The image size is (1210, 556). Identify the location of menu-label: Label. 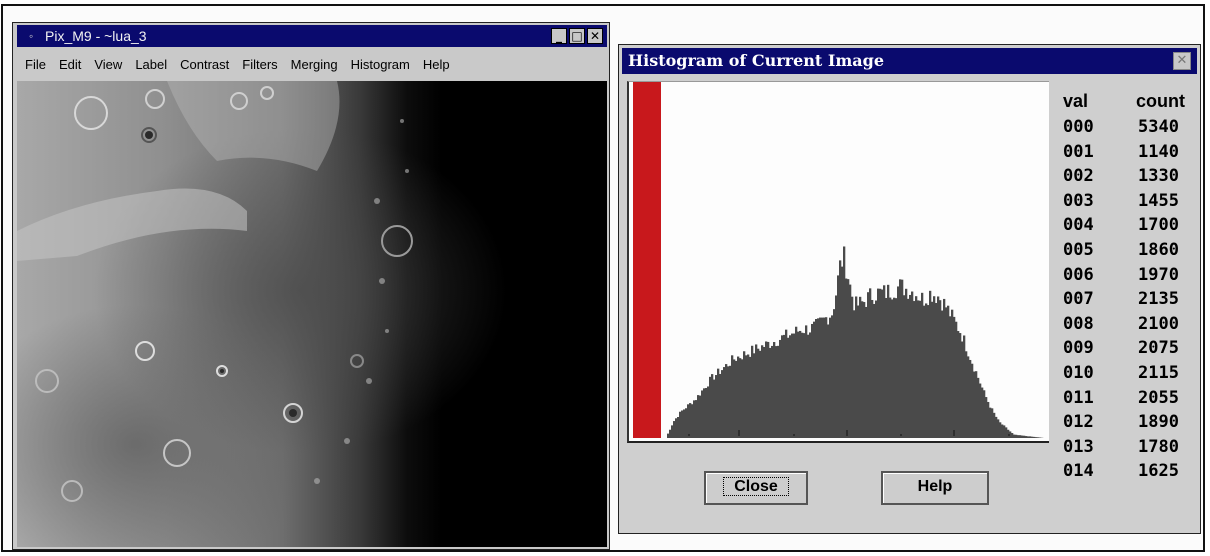
(151, 64).